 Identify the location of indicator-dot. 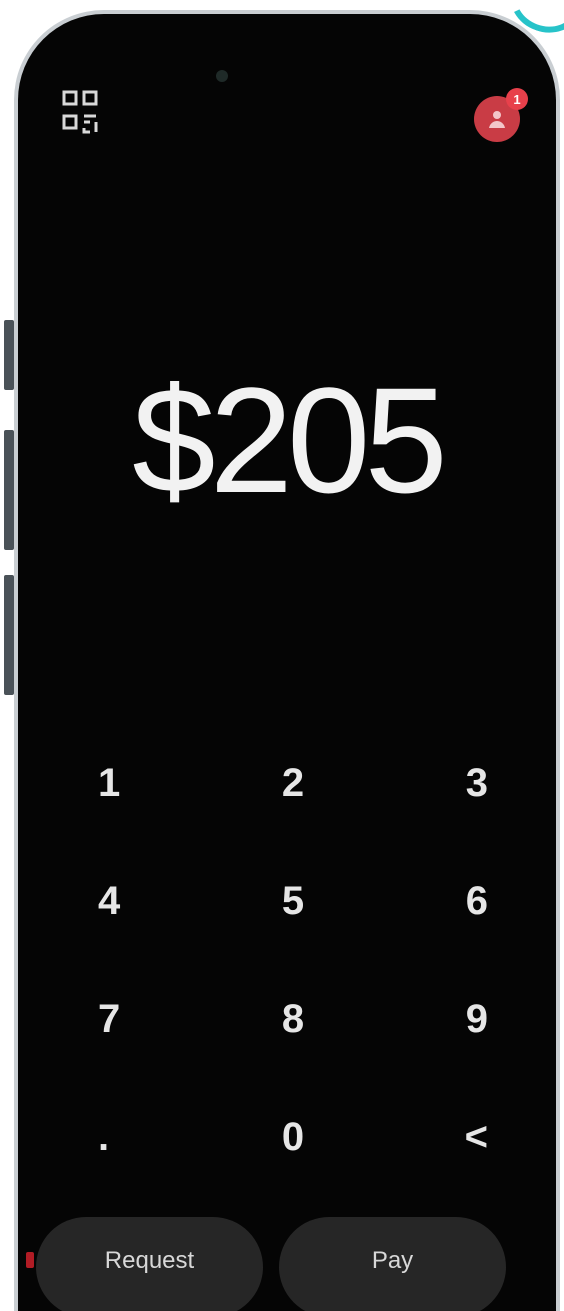
(30, 1260).